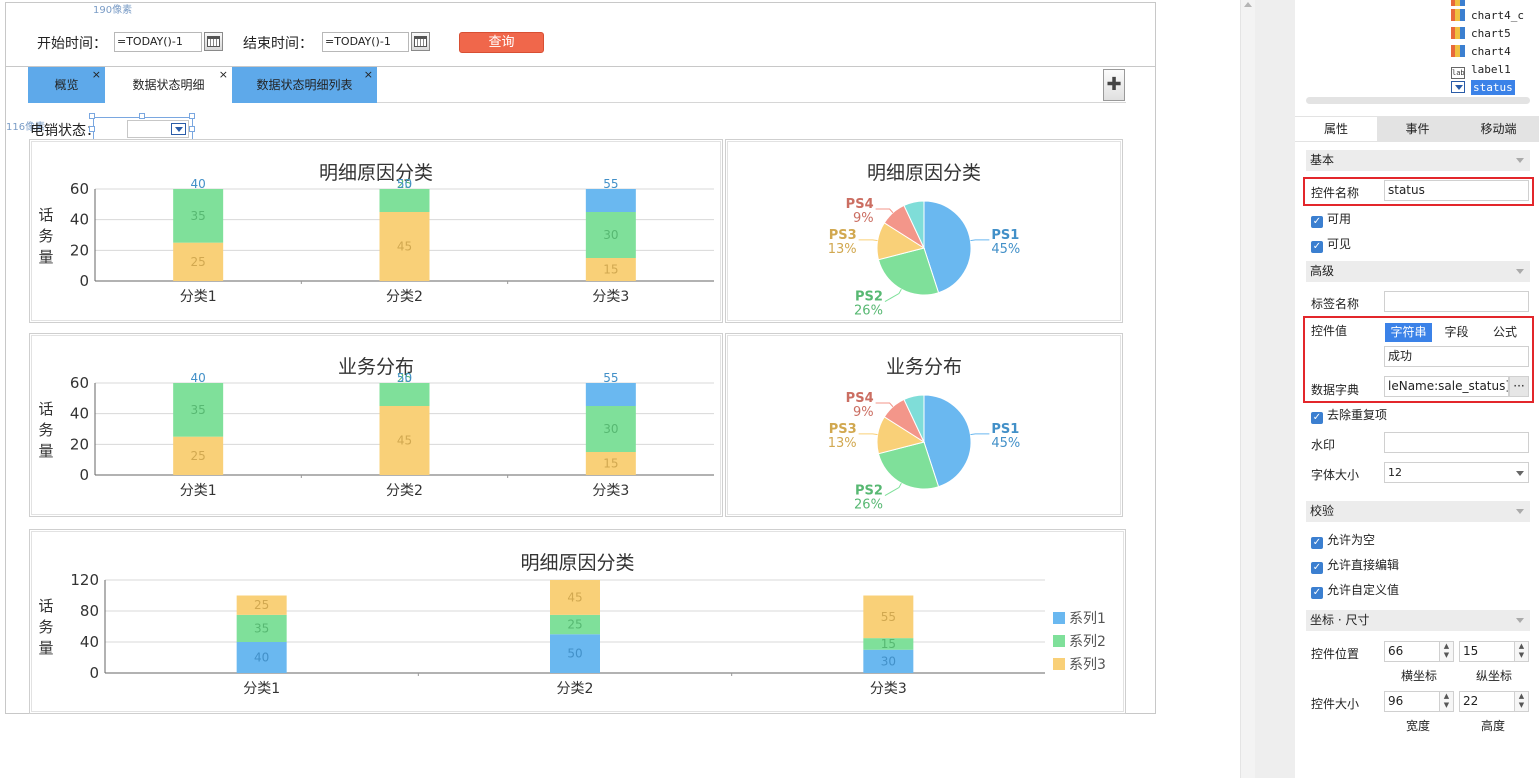  What do you see at coordinates (1419, 651) in the screenshot?
I see `pos-x-input: 66 ▲ ▼` at bounding box center [1419, 651].